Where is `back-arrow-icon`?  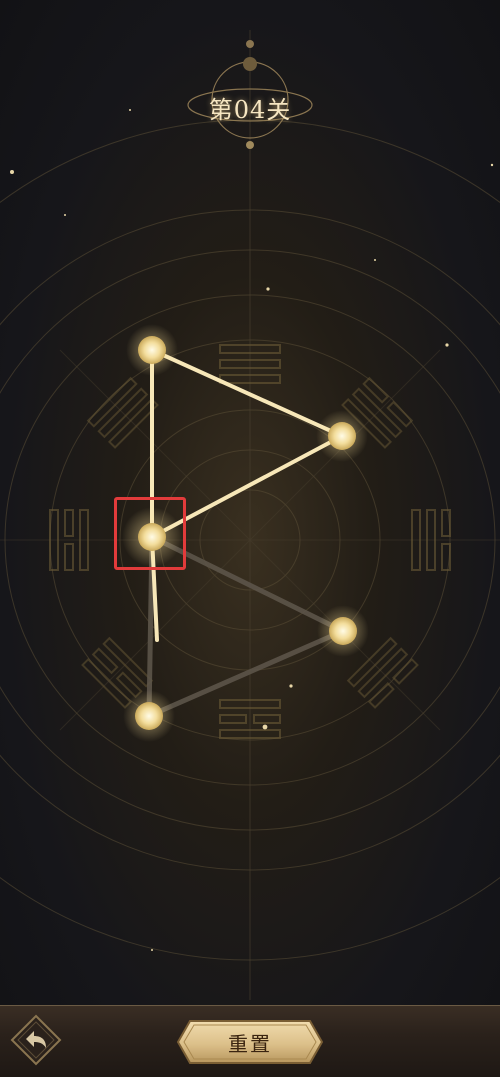 back-arrow-icon is located at coordinates (36, 1040).